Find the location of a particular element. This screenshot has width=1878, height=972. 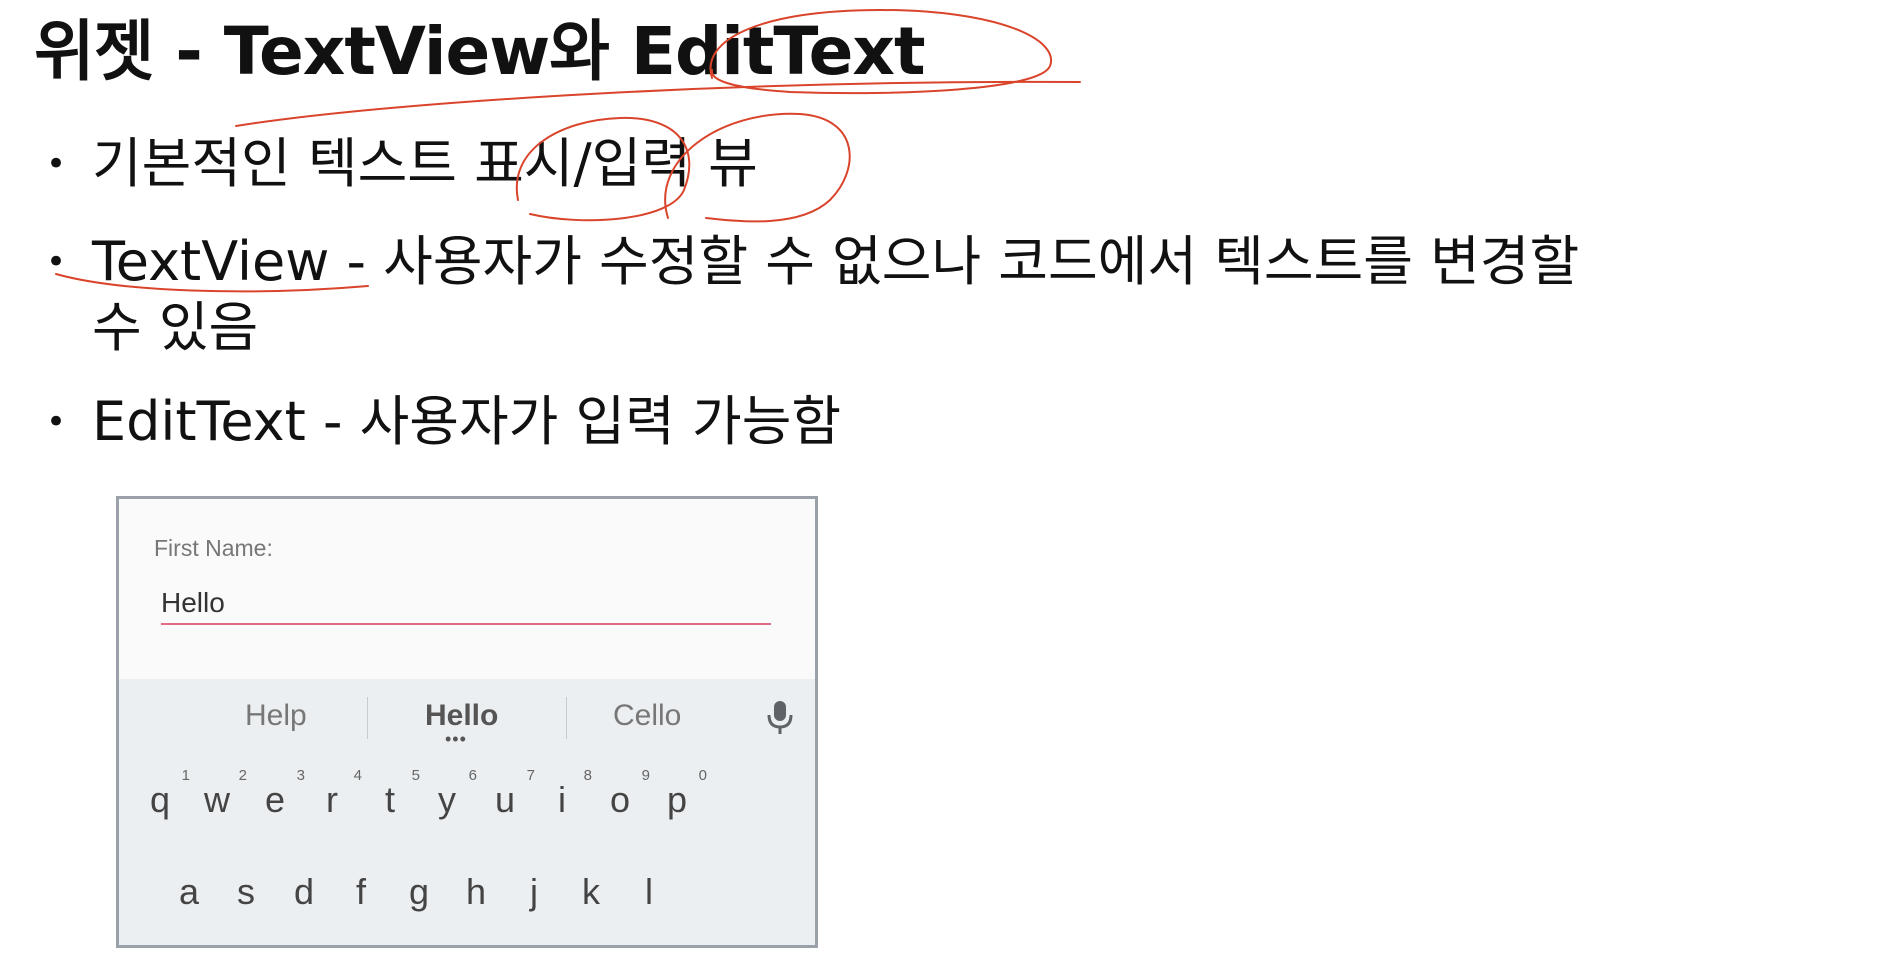

key-letter: t is located at coordinates (389, 799).